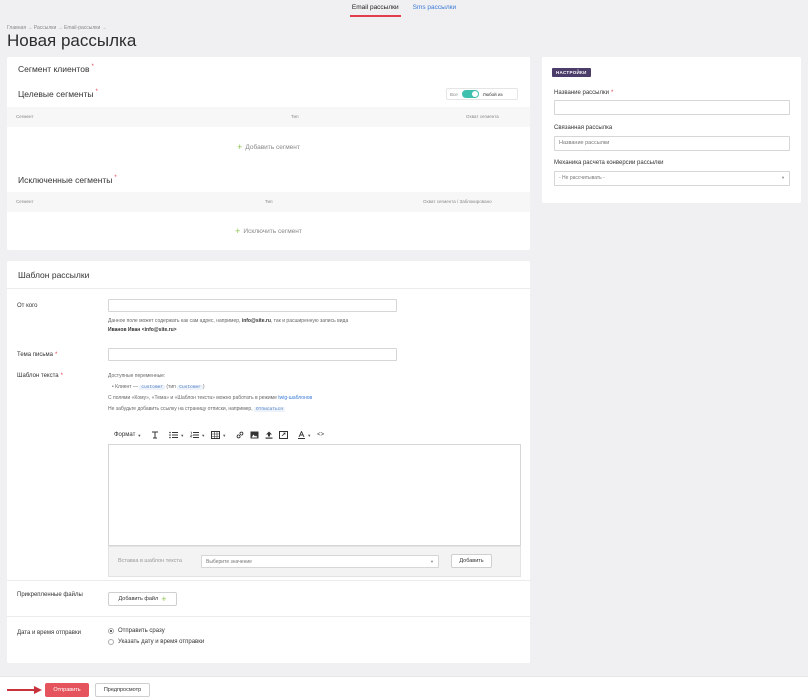 This screenshot has height=700, width=808. What do you see at coordinates (304, 435) in the screenshot?
I see `text-color-icon: ▼` at bounding box center [304, 435].